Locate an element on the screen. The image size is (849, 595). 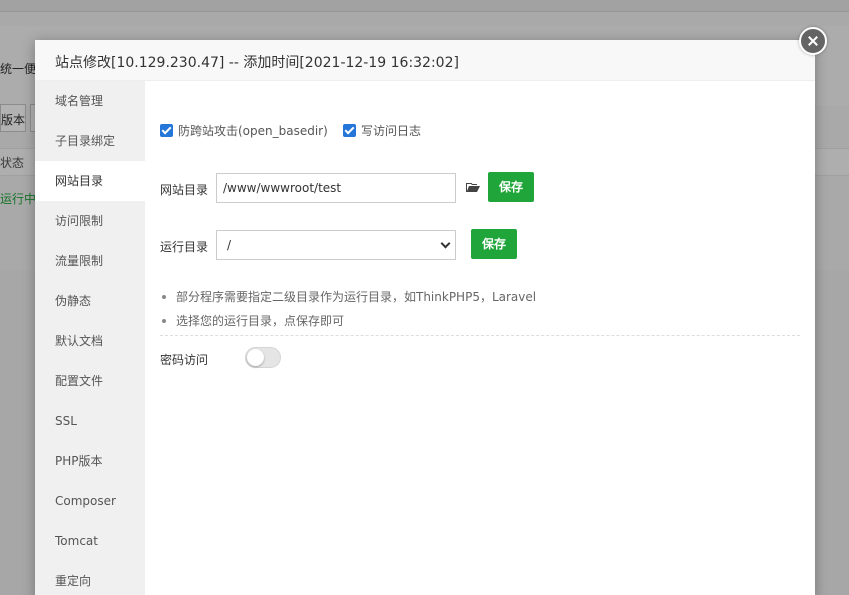
sidebar-item-ssl: SSL is located at coordinates (90, 421).